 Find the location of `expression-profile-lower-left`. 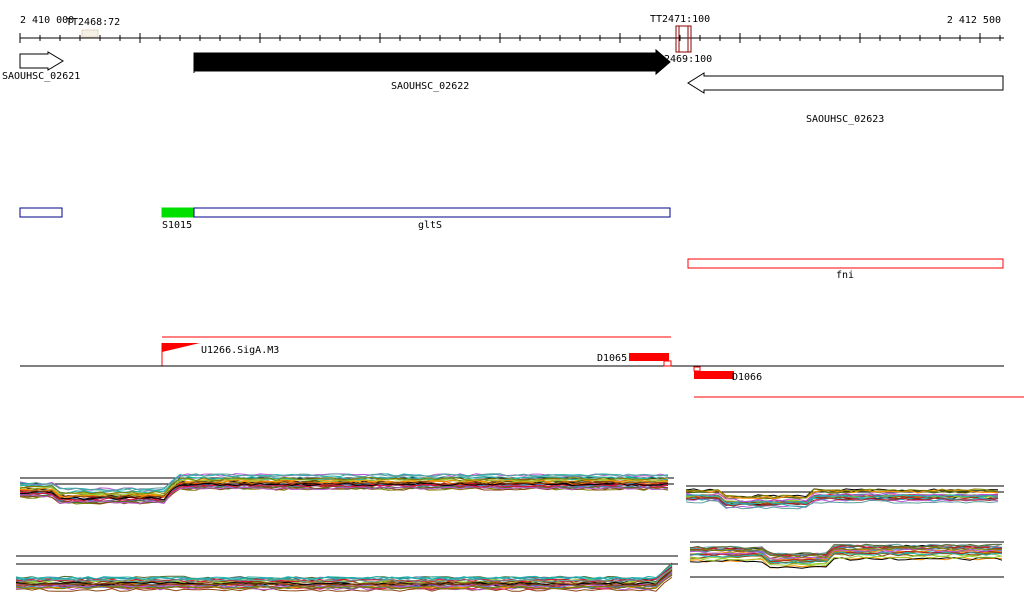

expression-profile-lower-left is located at coordinates (346, 573).